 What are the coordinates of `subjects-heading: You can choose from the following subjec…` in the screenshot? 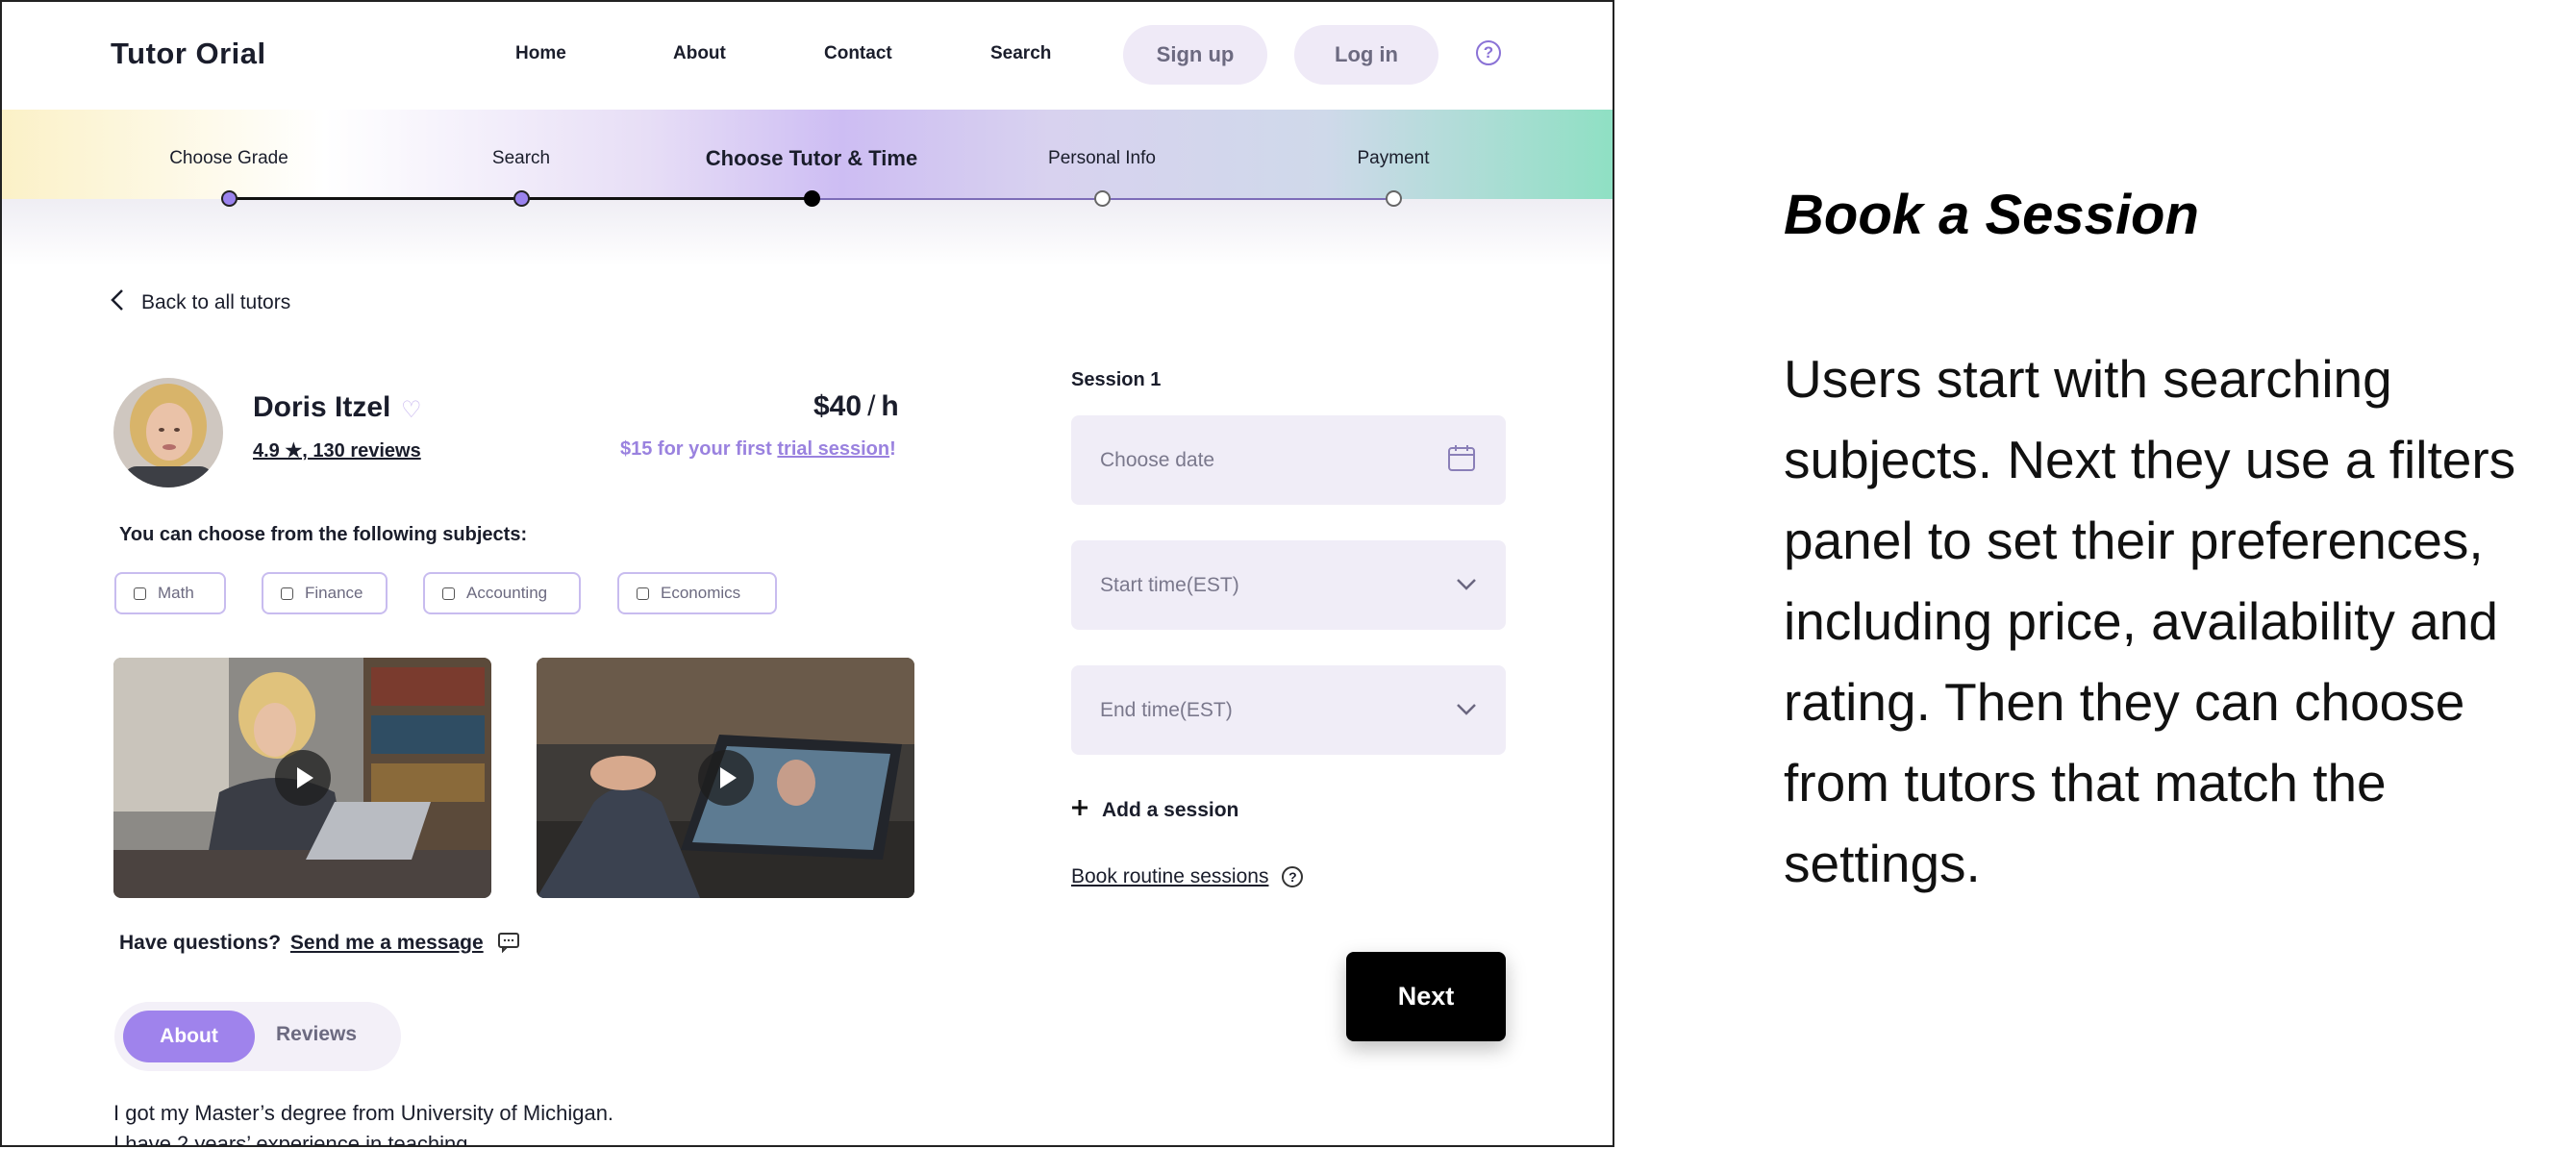 It's located at (323, 535).